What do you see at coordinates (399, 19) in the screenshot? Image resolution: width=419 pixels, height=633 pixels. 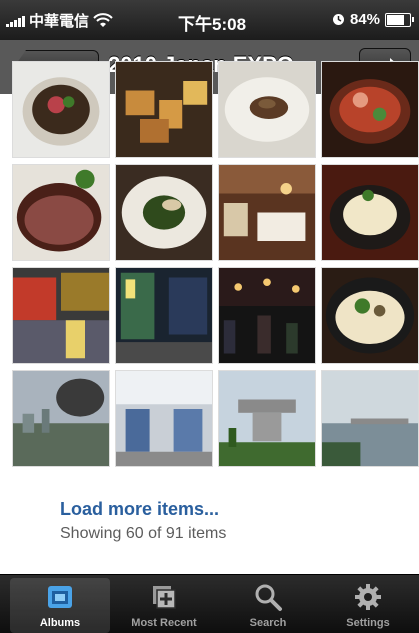 I see `battery-icon` at bounding box center [399, 19].